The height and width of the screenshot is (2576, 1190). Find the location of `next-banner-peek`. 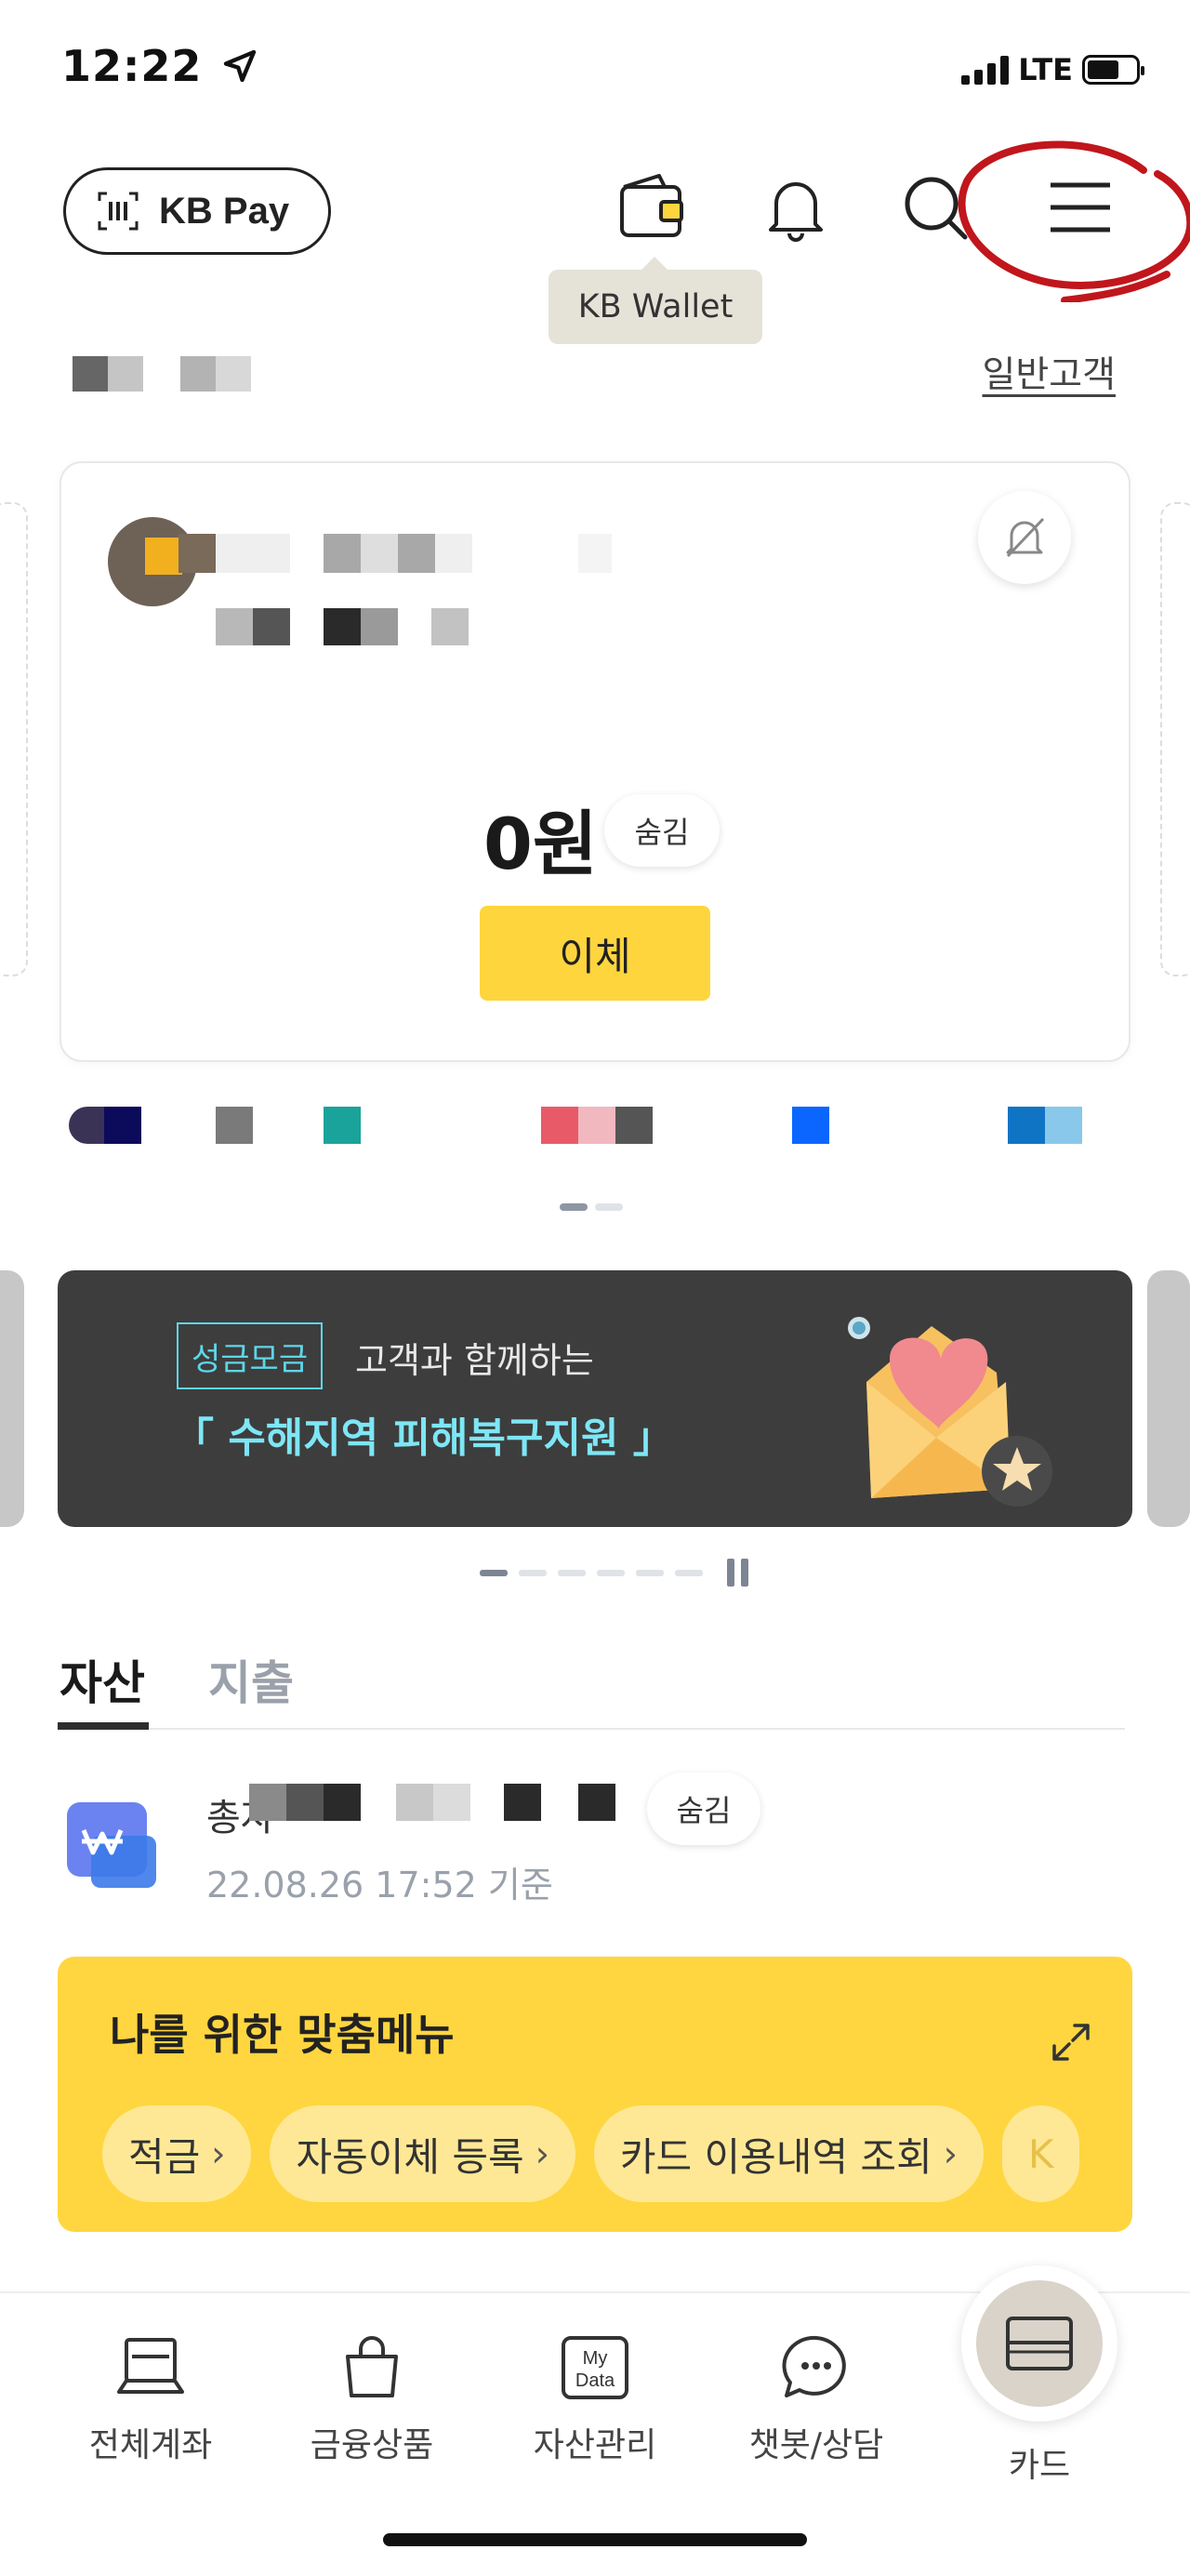

next-banner-peek is located at coordinates (1168, 1398).